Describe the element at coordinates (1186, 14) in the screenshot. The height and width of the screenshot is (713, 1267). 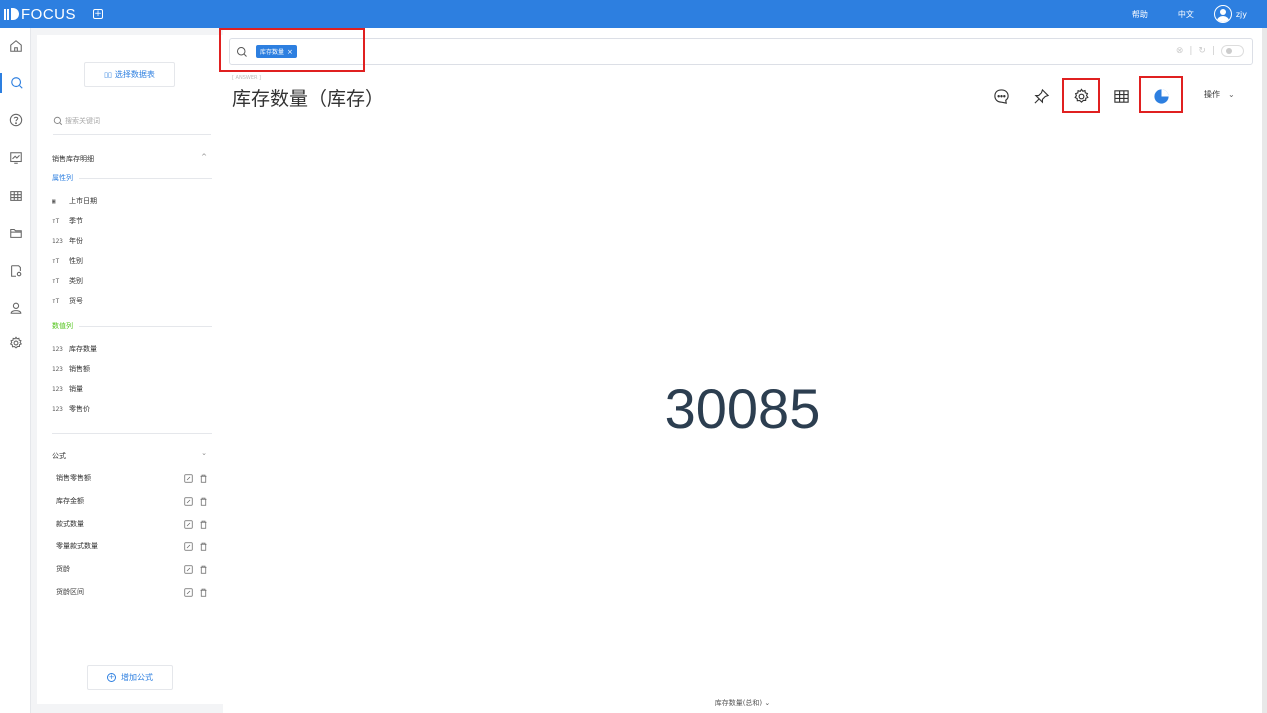
I see `language-switch: 中文` at that location.